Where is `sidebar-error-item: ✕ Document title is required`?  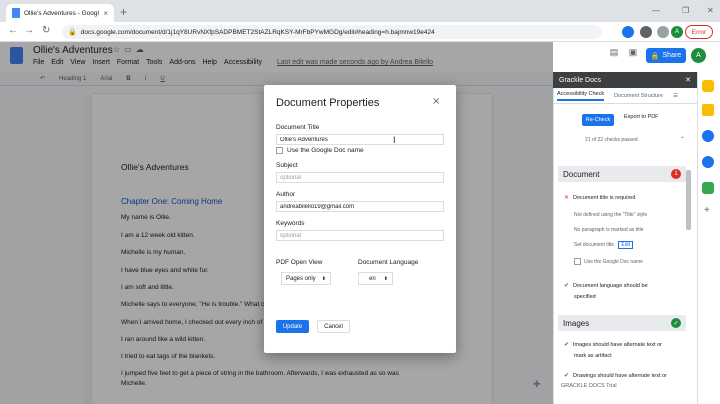
sidebar-error-item: ✕ Document title is required is located at coordinates (599, 197).